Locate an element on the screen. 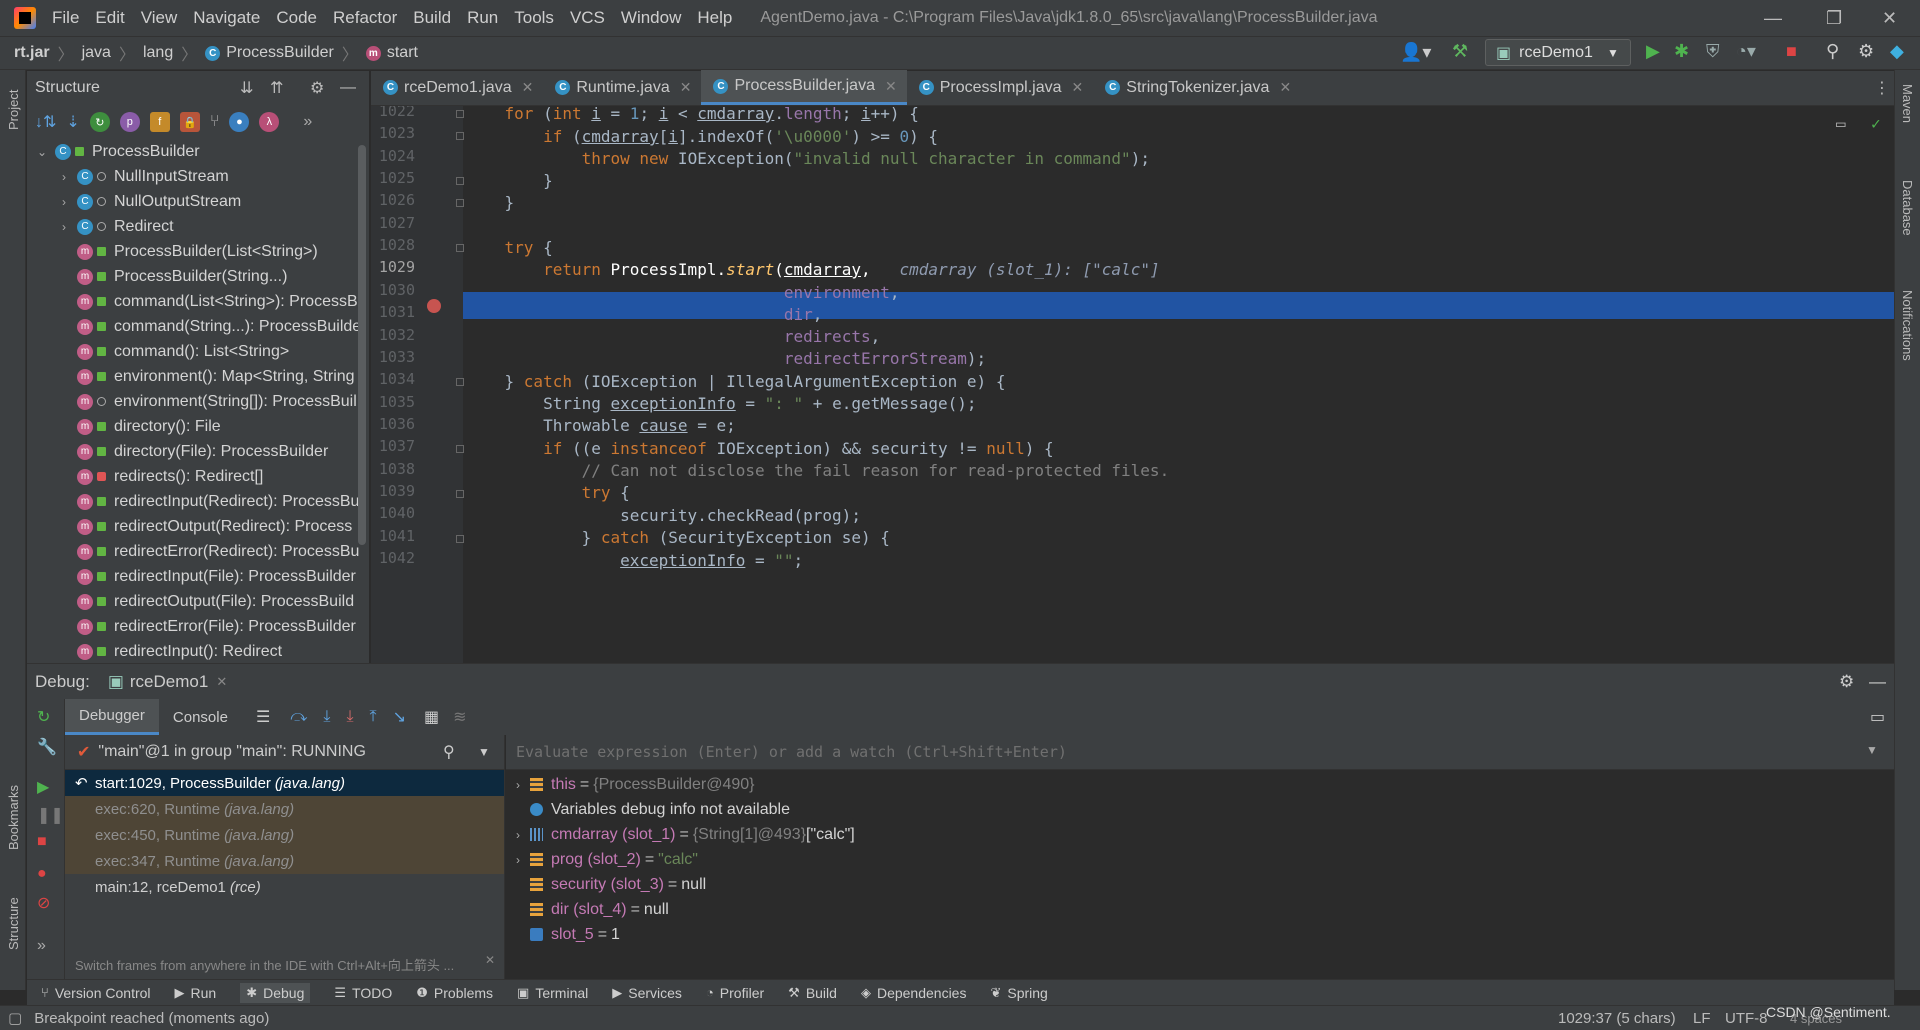 Image resolution: width=1920 pixels, height=1030 pixels. more-actions-icon: » is located at coordinates (41, 946).